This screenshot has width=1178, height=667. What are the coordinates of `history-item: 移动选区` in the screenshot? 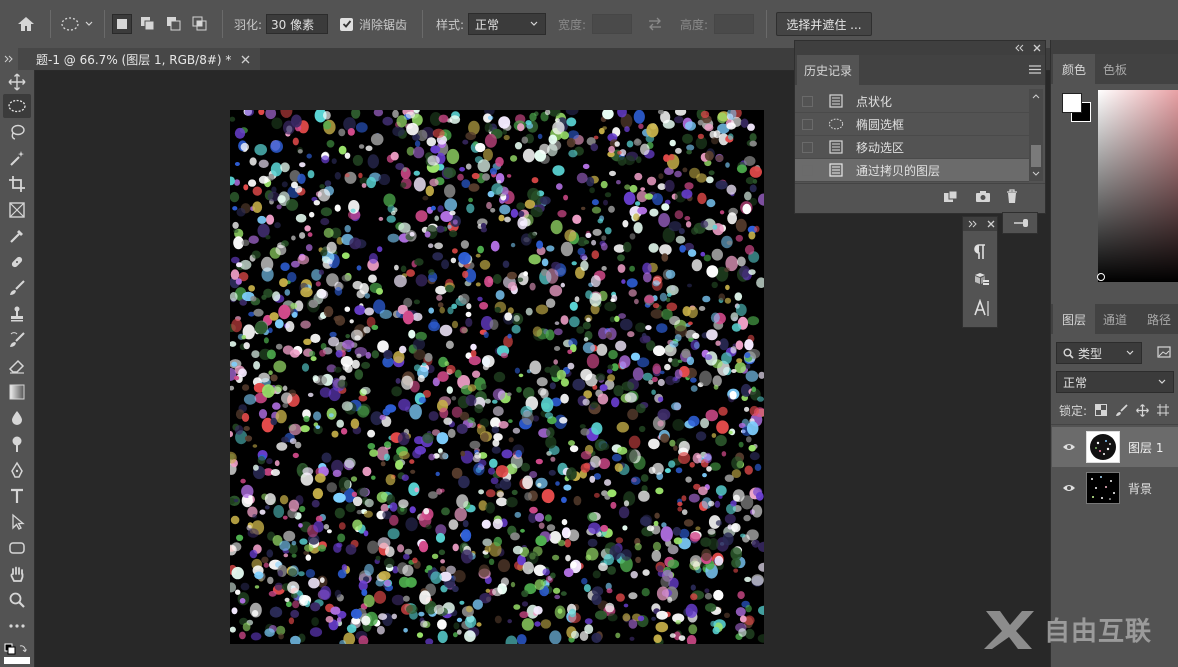 It's located at (912, 147).